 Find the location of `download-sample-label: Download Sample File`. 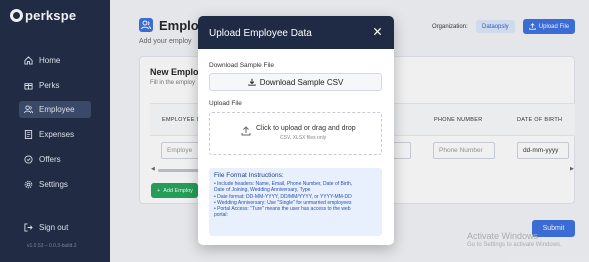

download-sample-label: Download Sample File is located at coordinates (242, 65).